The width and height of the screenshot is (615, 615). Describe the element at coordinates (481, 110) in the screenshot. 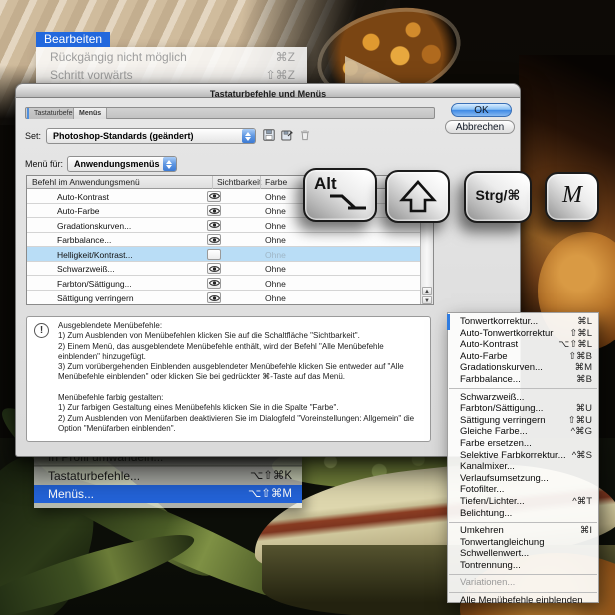

I see `ok-button: OK` at that location.